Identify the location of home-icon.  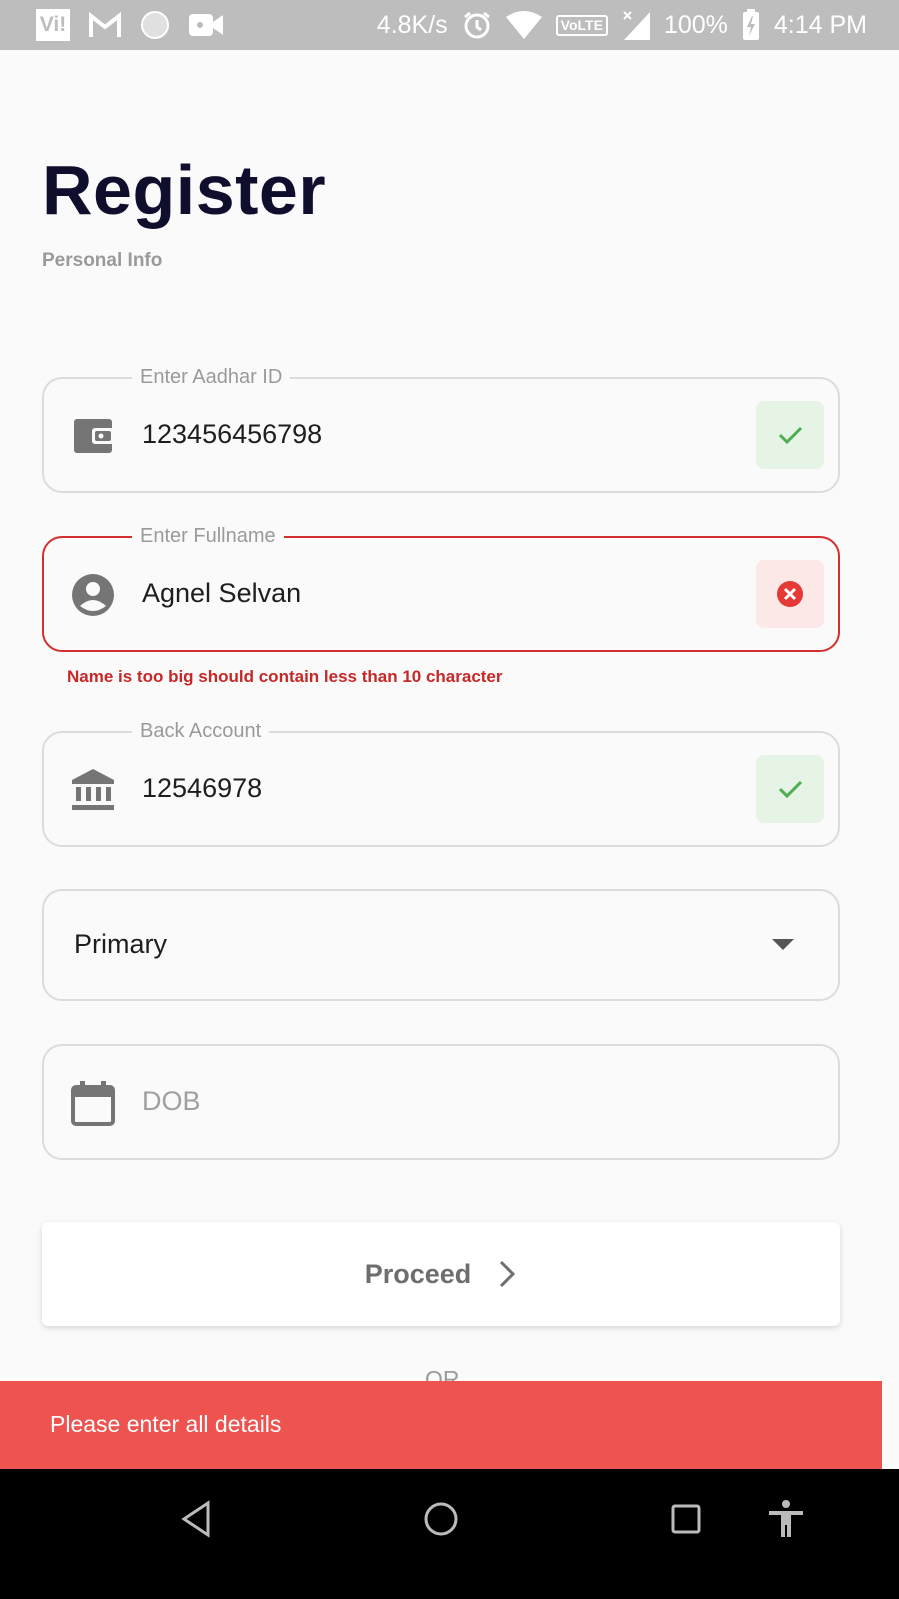
(441, 1519).